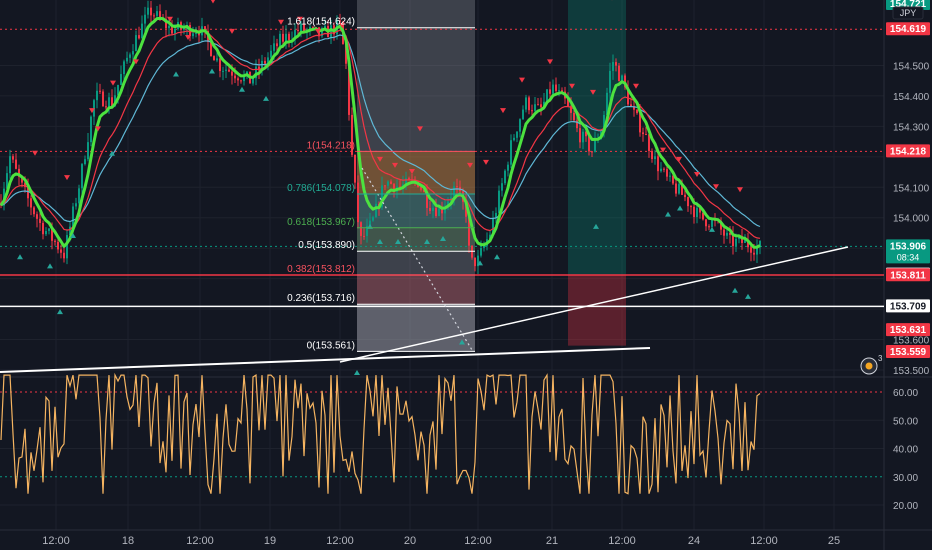  I want to click on currency-label-text: JPY, so click(908, 13).